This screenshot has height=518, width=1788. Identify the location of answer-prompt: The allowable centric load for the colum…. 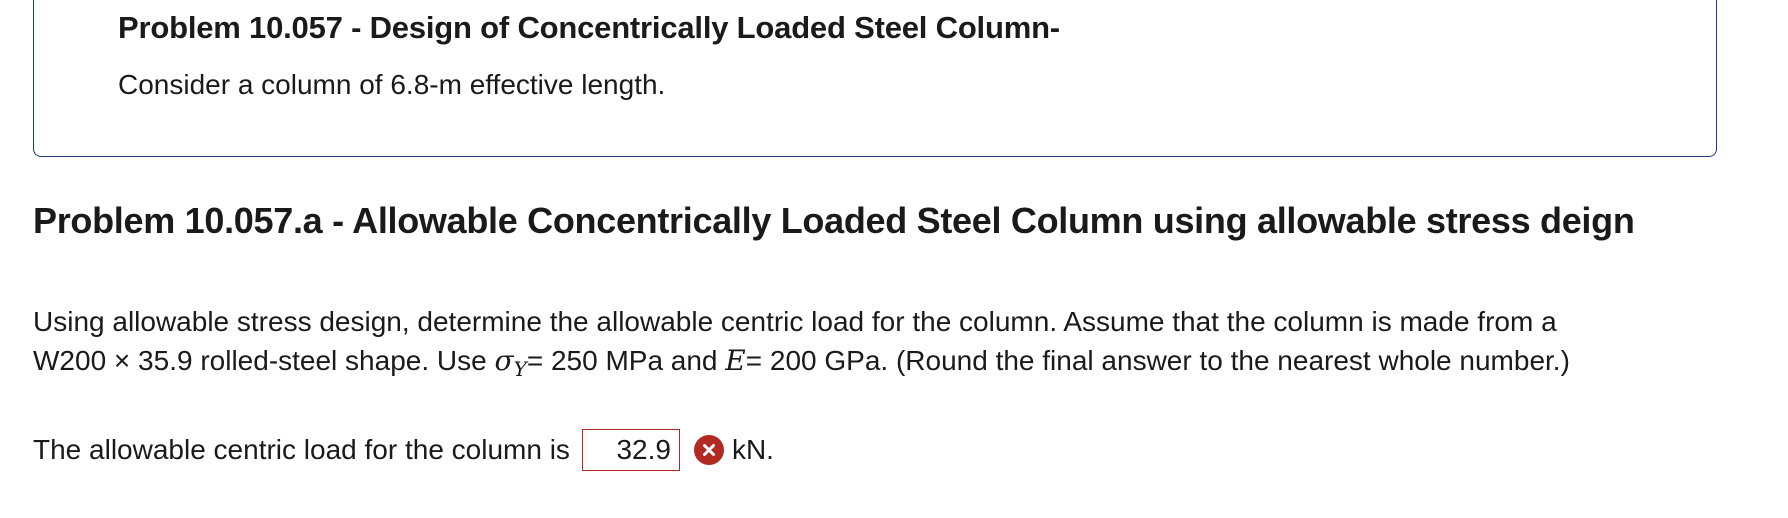
(301, 449).